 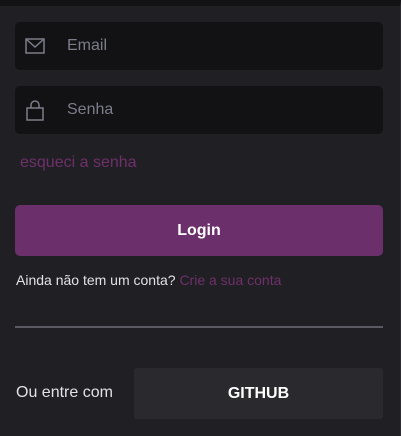 What do you see at coordinates (225, 46) in the screenshot?
I see `email-input` at bounding box center [225, 46].